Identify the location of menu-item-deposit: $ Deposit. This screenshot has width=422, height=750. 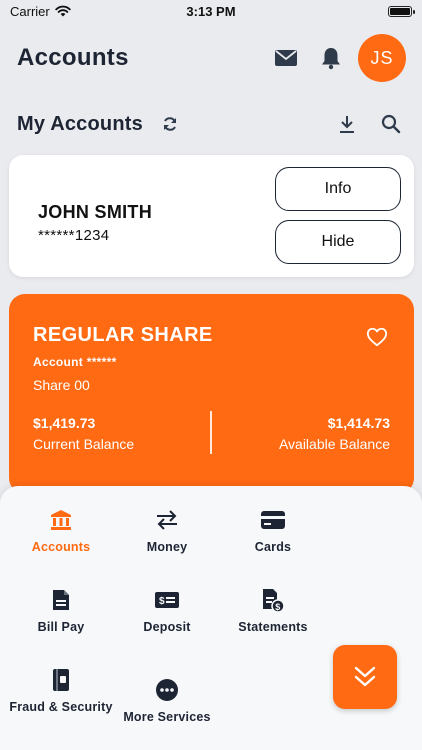
(167, 610).